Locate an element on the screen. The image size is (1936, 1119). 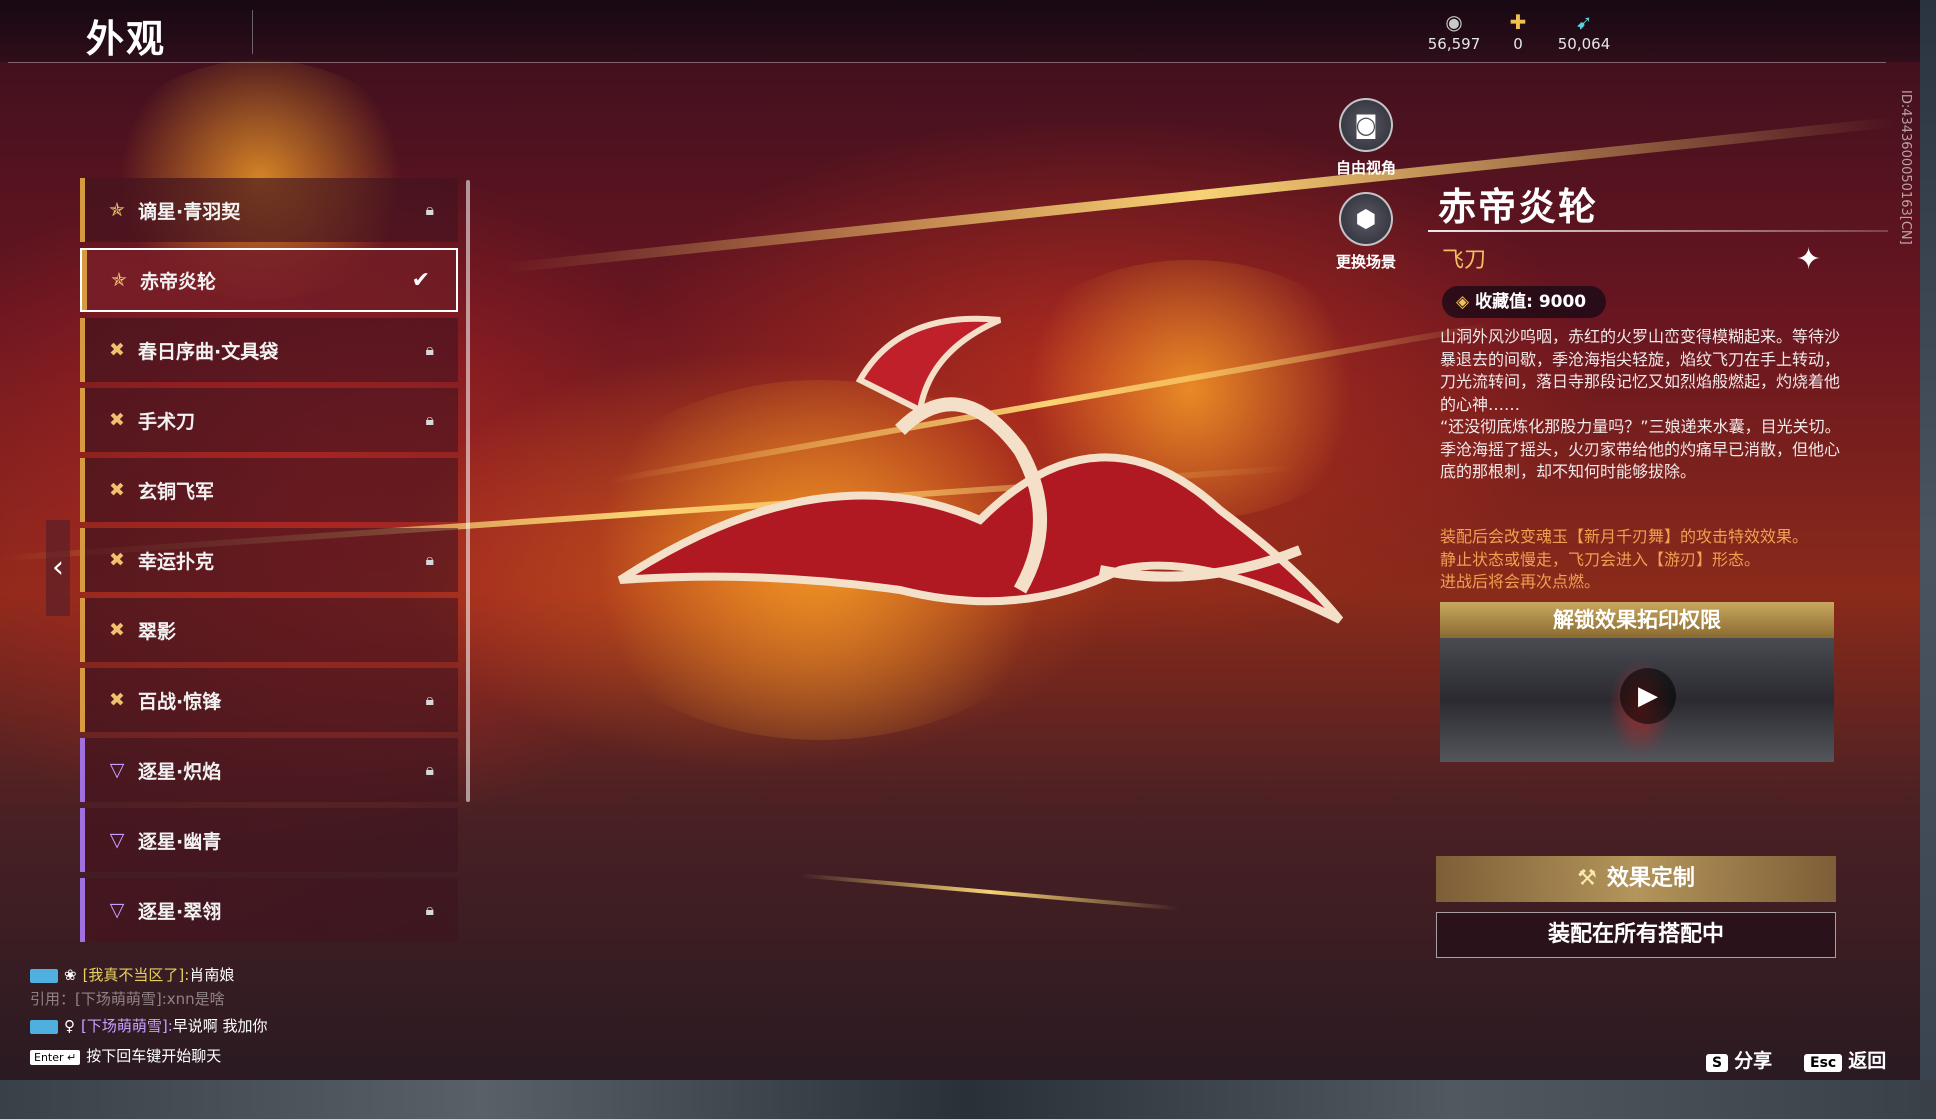
list-item-label: 逐星·幽青 is located at coordinates (180, 841).